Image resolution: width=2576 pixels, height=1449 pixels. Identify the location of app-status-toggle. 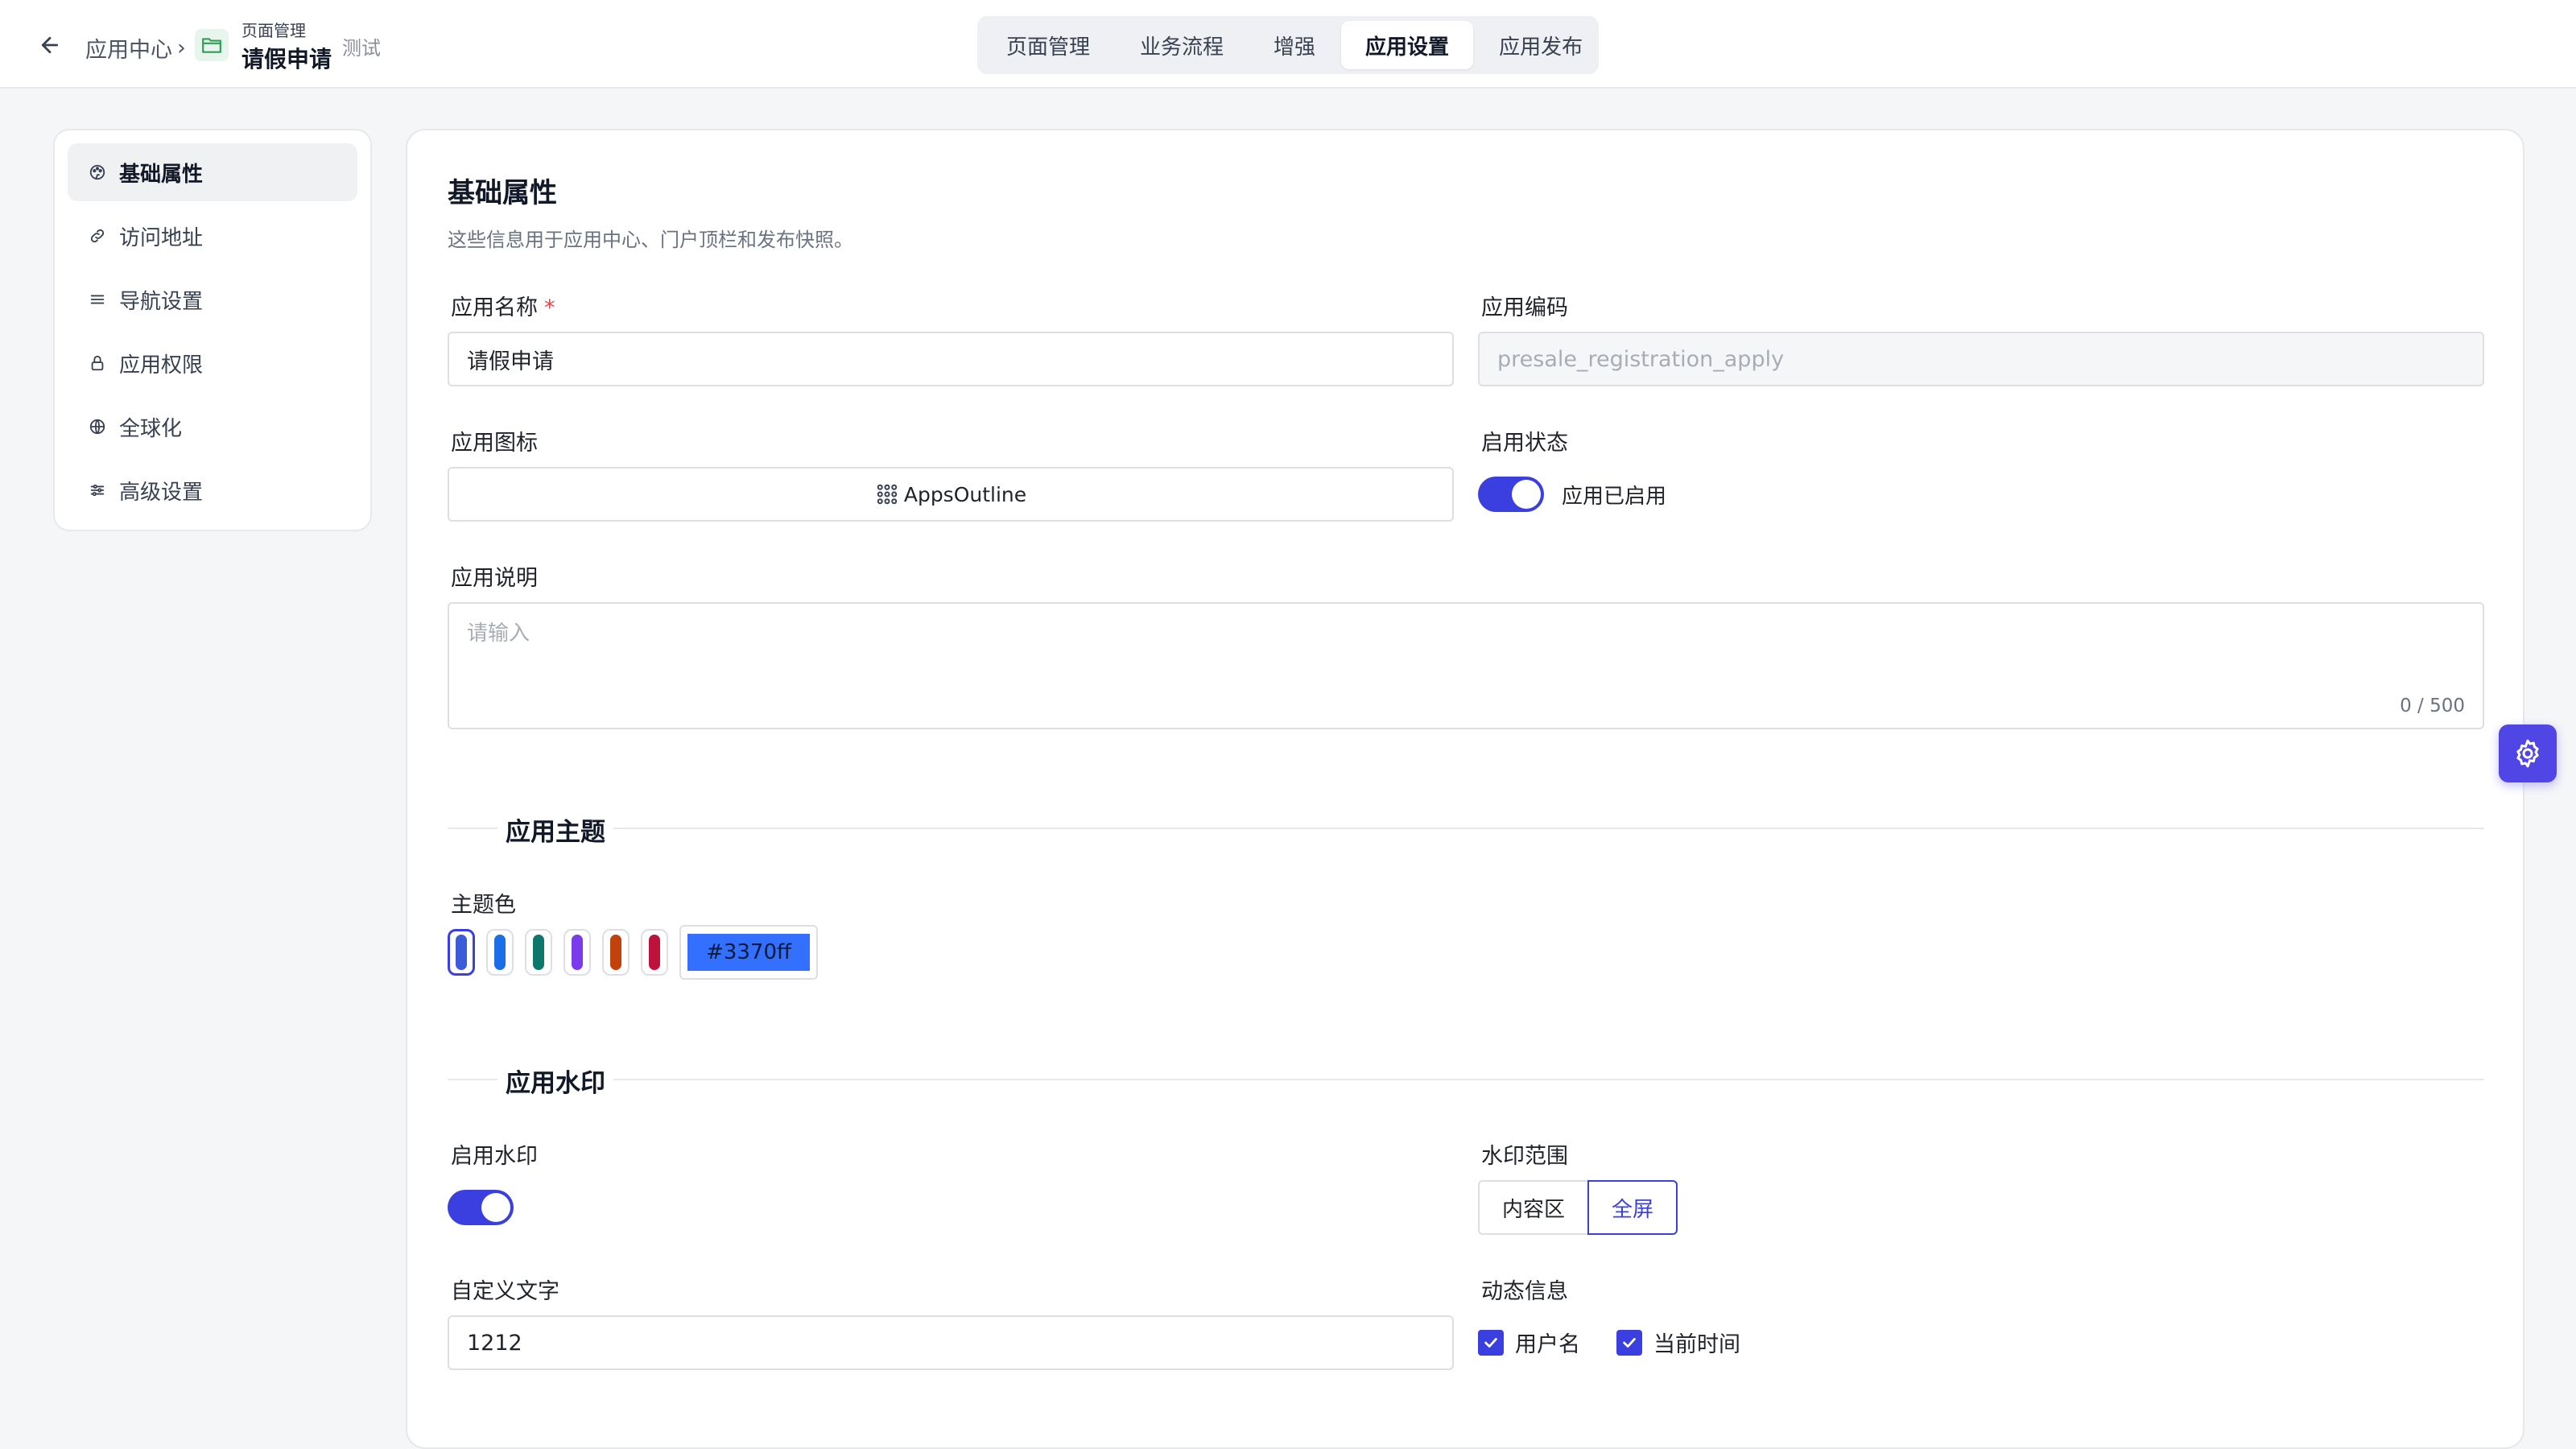
(1511, 494).